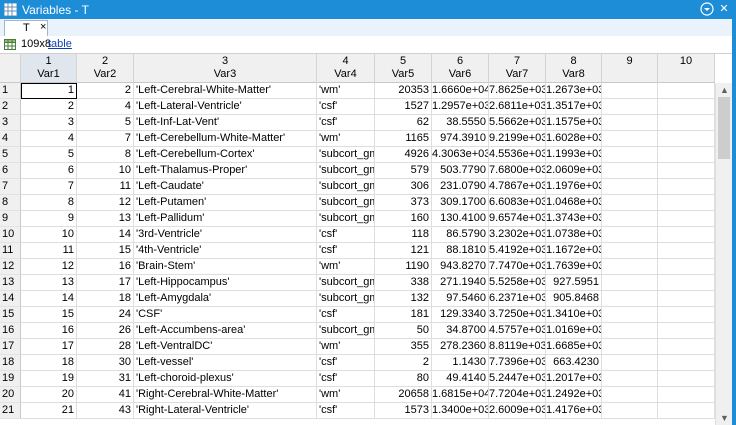 The height and width of the screenshot is (425, 736). I want to click on column-header-6: 6 Var6, so click(460, 68).